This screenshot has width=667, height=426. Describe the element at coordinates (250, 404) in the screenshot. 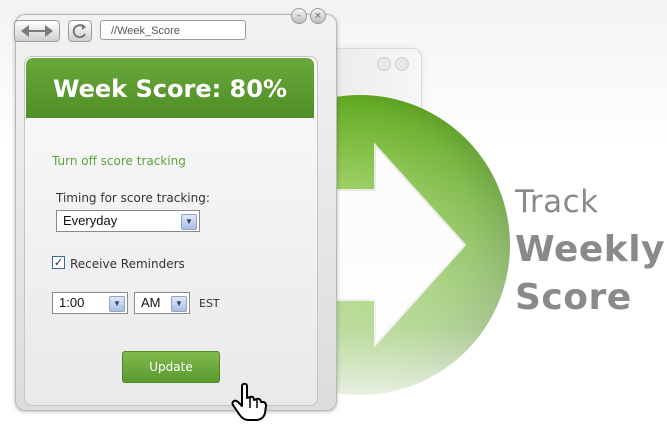

I see `hand-cursor-icon` at that location.